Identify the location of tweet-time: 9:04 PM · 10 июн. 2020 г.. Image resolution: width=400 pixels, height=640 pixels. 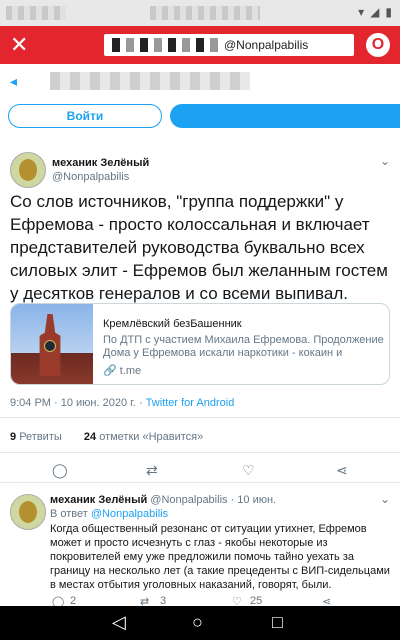
(73, 403).